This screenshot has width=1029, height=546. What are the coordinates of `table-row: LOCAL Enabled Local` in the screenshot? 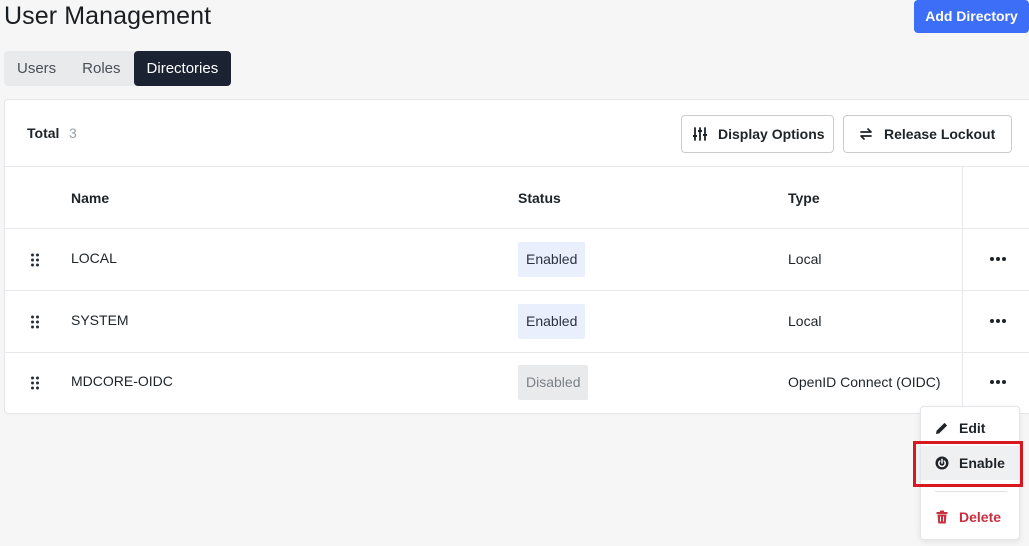 It's located at (517, 260).